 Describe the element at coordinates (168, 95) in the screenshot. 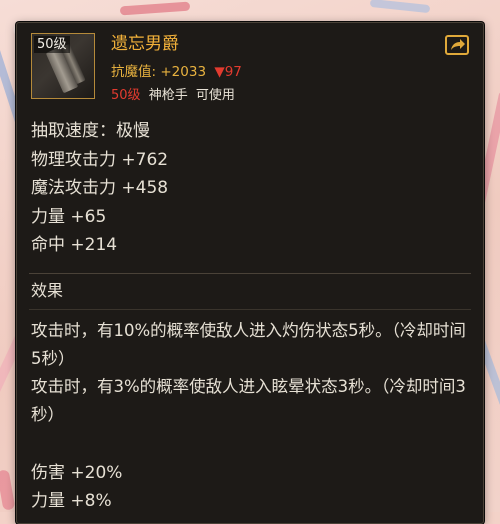

I see `required-class: 神枪手` at that location.